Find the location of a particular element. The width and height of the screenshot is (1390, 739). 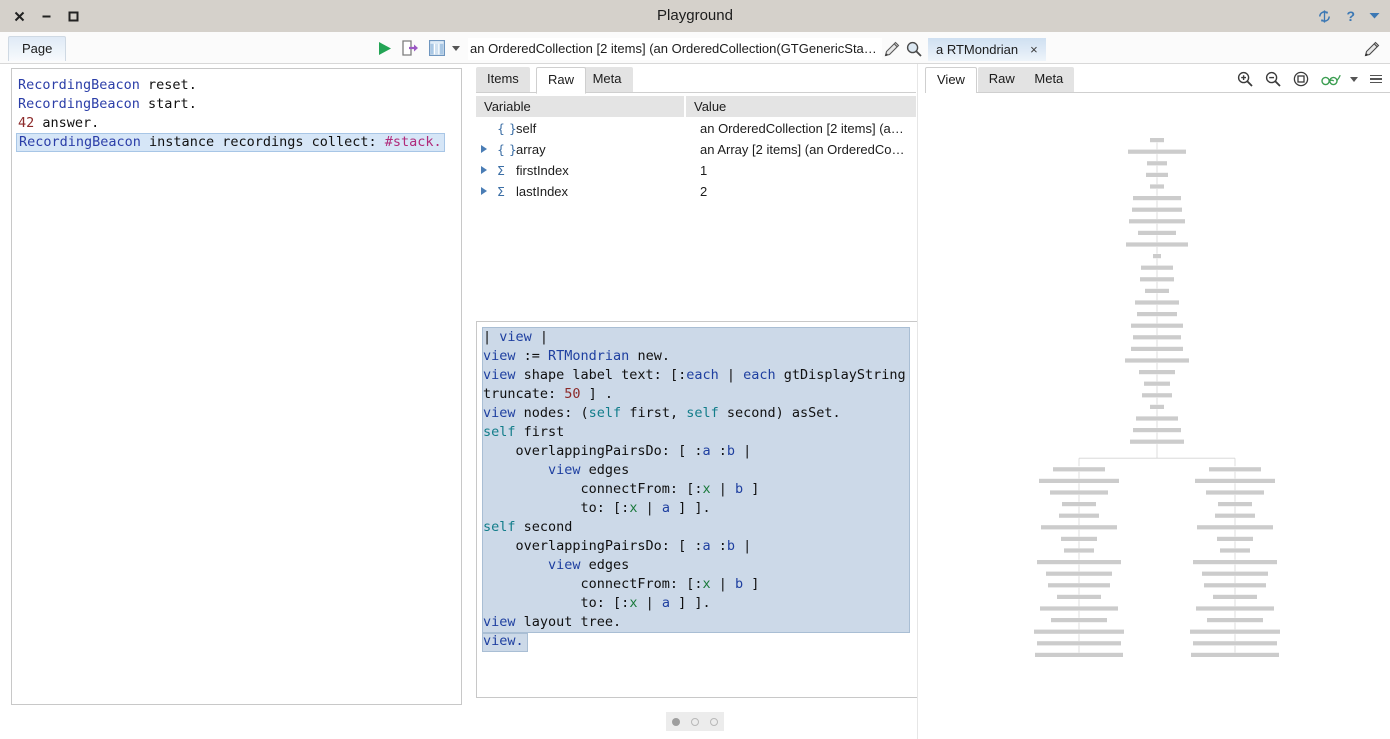

zoom-in-icon is located at coordinates (1245, 79).